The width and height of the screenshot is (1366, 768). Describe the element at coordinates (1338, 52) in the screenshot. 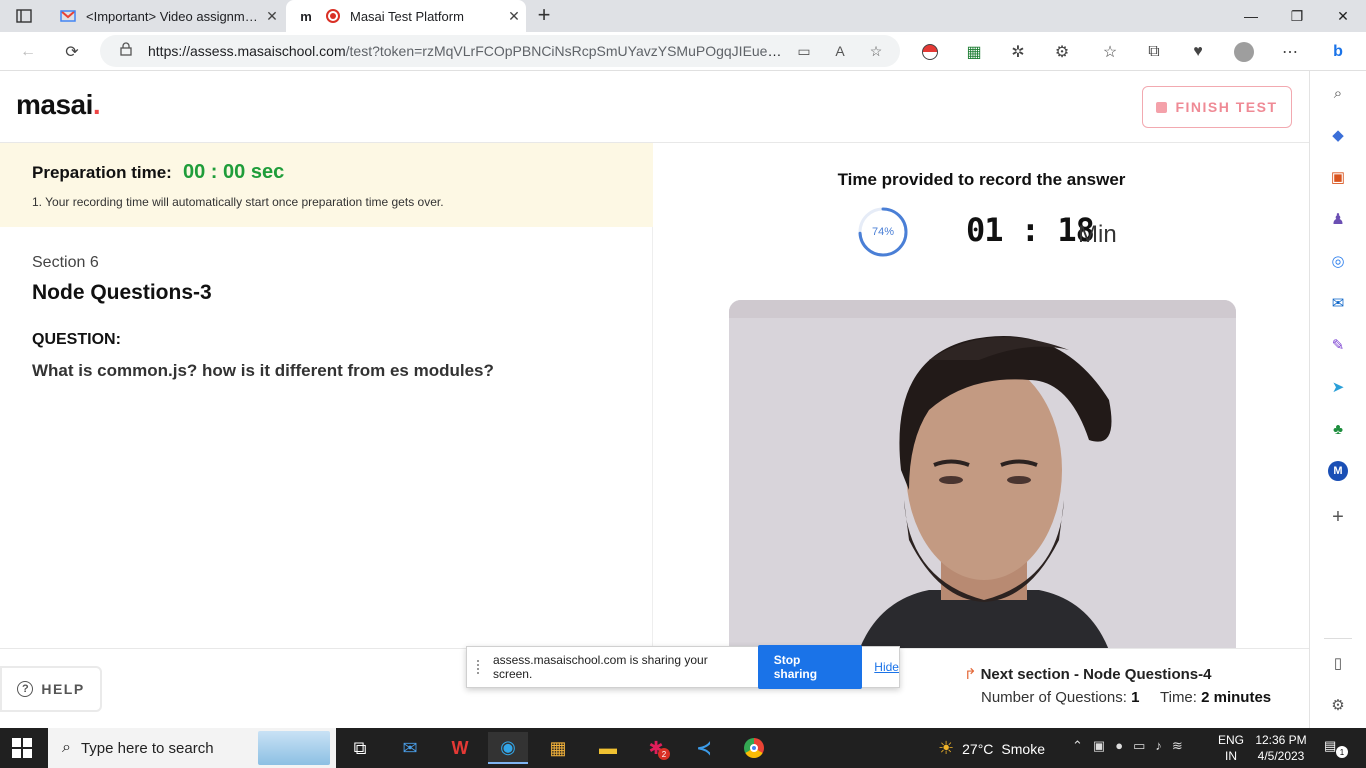

I see `bing-chat-icon: b` at that location.